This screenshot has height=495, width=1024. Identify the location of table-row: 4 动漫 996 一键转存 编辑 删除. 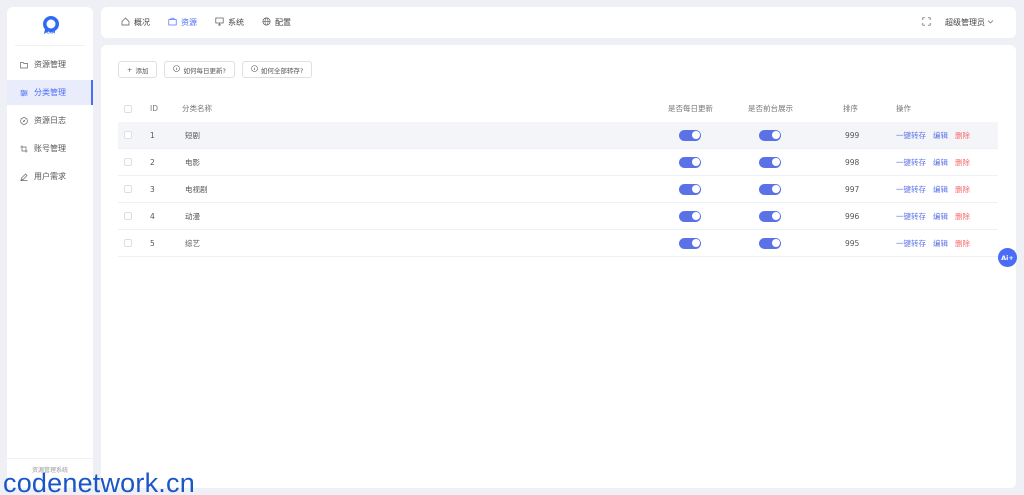
(558, 216).